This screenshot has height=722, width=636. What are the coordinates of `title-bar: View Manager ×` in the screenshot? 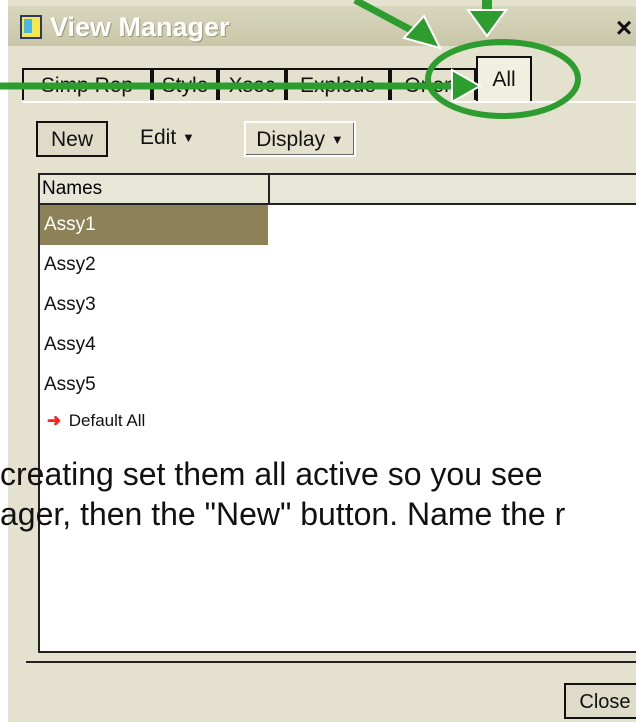 It's located at (322, 26).